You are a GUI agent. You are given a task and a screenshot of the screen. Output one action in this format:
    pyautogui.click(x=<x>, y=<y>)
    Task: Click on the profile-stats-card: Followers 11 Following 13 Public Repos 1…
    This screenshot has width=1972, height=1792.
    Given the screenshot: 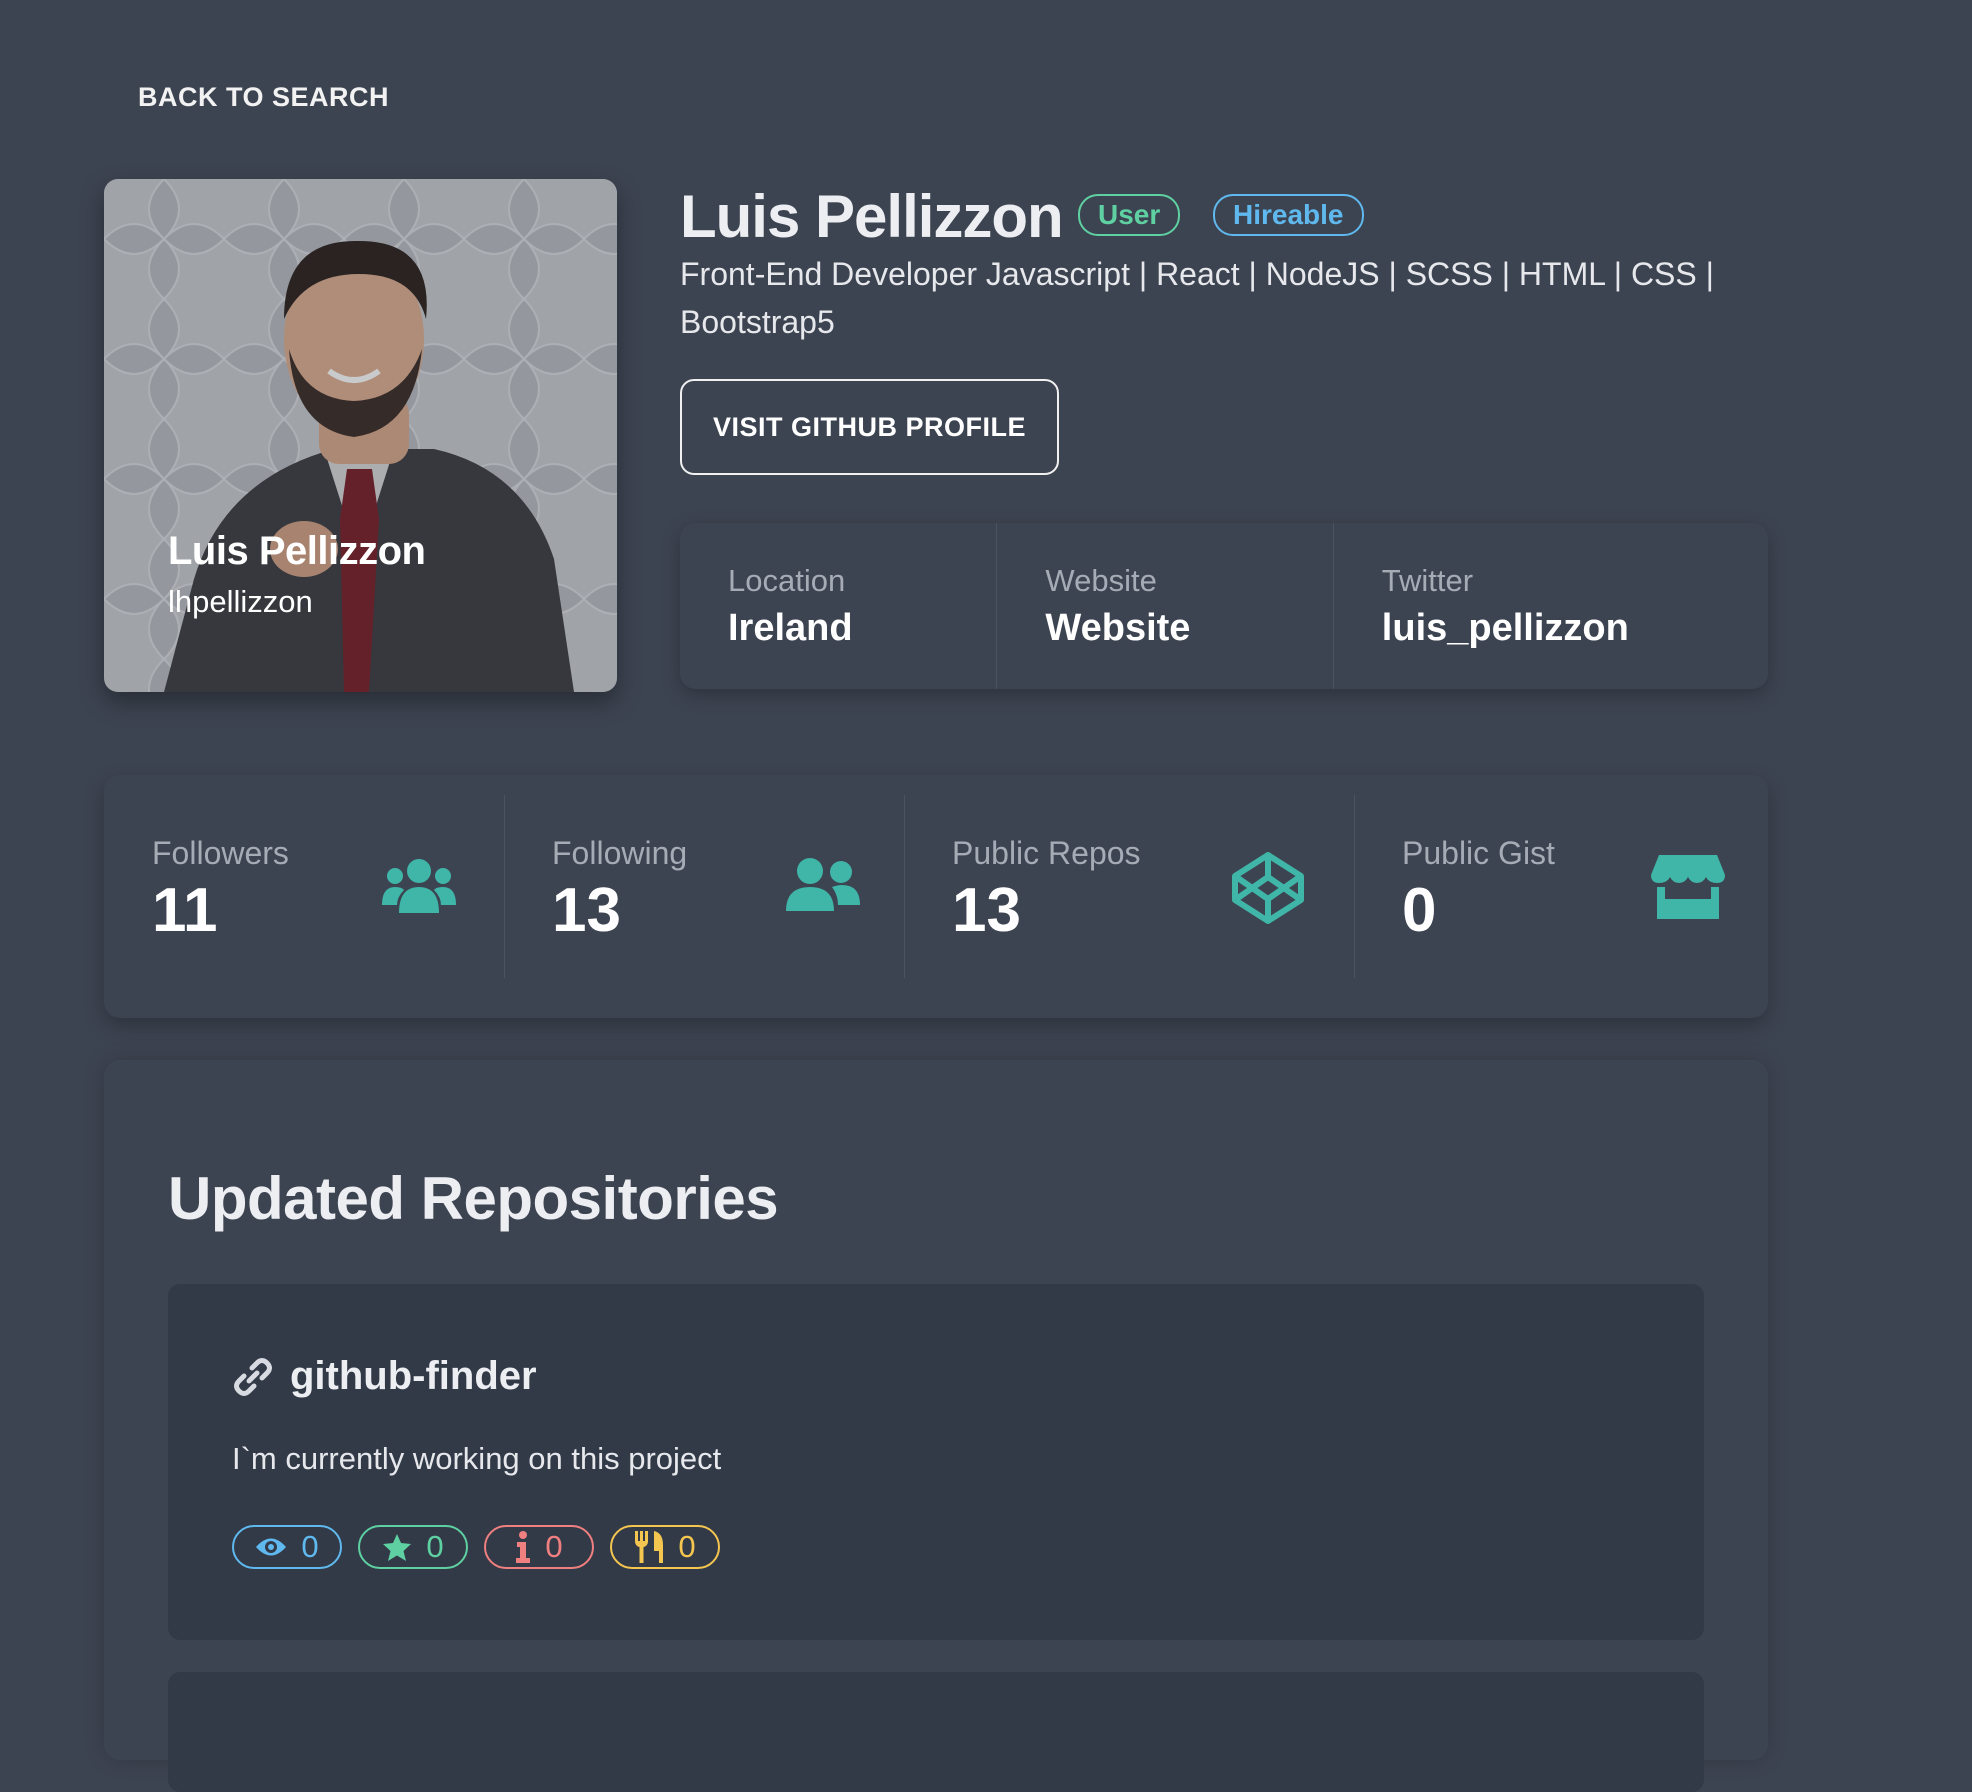 What is the action you would take?
    pyautogui.click(x=936, y=896)
    